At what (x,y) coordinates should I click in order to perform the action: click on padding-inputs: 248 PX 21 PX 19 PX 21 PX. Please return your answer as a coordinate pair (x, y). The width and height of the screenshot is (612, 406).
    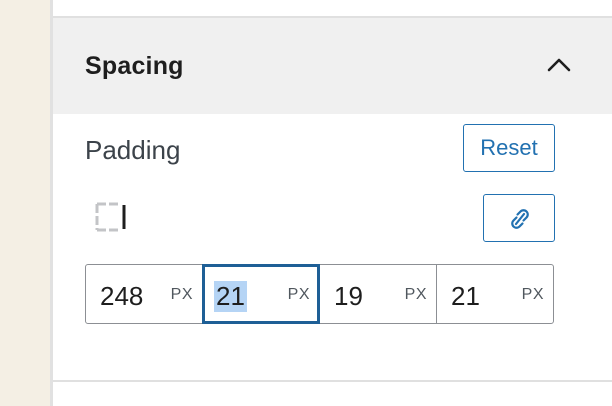
    Looking at the image, I should click on (320, 294).